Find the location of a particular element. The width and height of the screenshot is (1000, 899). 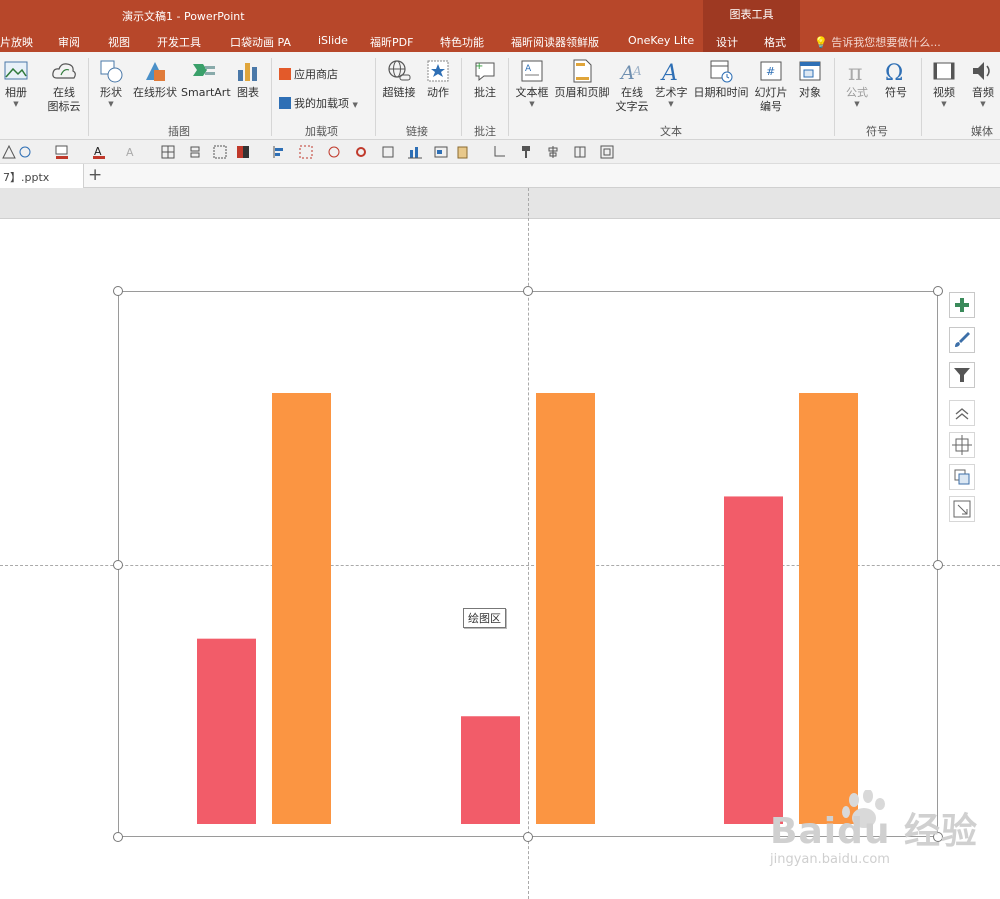

document-tabs: 7】.pptx + is located at coordinates (500, 176).